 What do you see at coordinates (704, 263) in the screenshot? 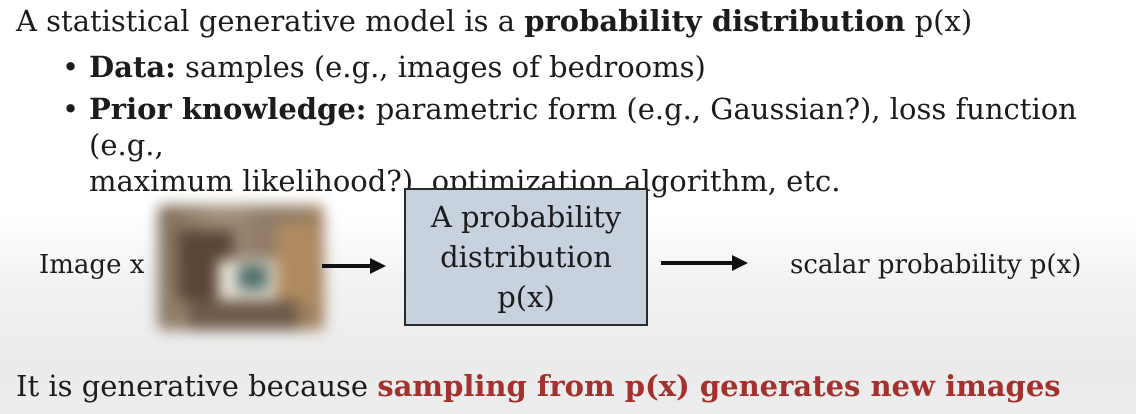
I see `output-arrow-icon` at bounding box center [704, 263].